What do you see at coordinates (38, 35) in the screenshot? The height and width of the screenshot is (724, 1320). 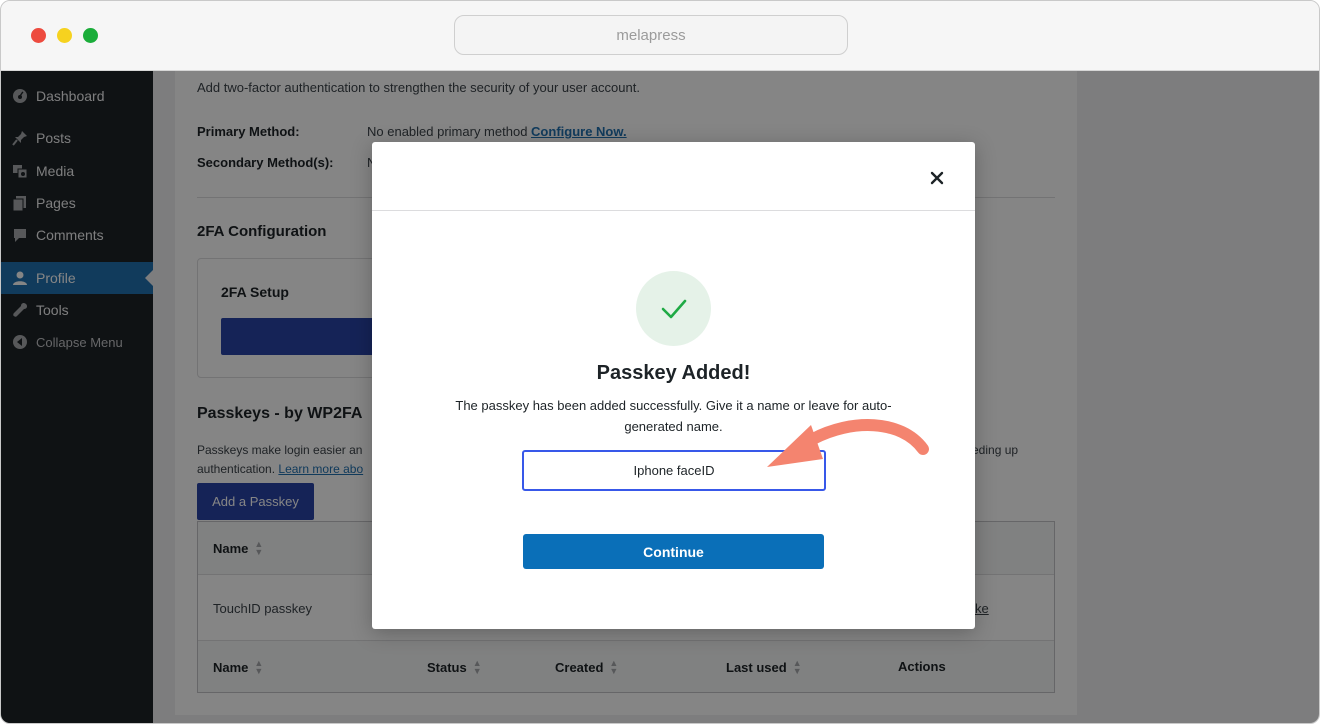 I see `close-window-button` at bounding box center [38, 35].